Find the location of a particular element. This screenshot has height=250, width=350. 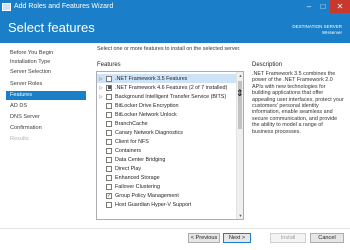

app-icon is located at coordinates (6, 6).